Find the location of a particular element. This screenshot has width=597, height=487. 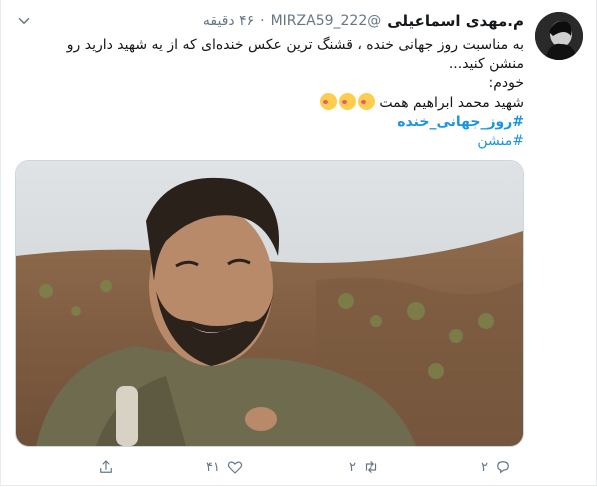

tweet-header: م.مهدی اسماعیلی @MIRZA59_222 · ۴۶ دقیقه is located at coordinates (363, 21).